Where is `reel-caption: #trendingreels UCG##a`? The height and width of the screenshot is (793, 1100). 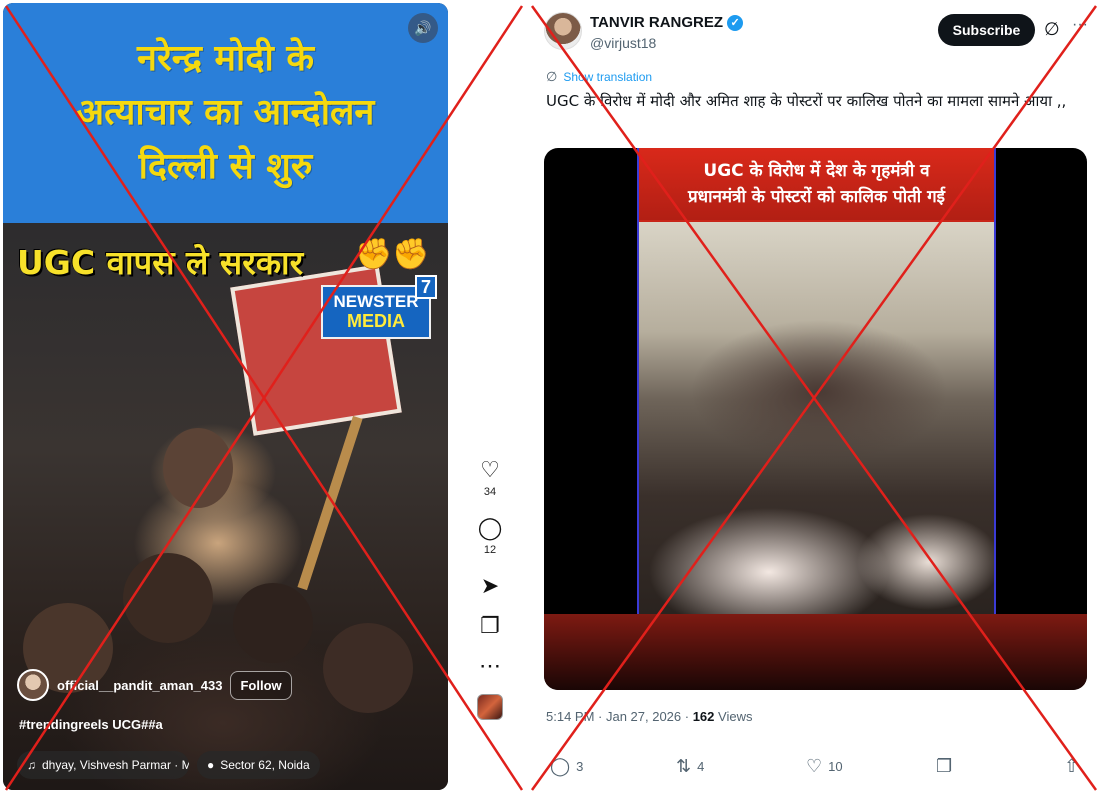 reel-caption: #trendingreels UCG##a is located at coordinates (91, 724).